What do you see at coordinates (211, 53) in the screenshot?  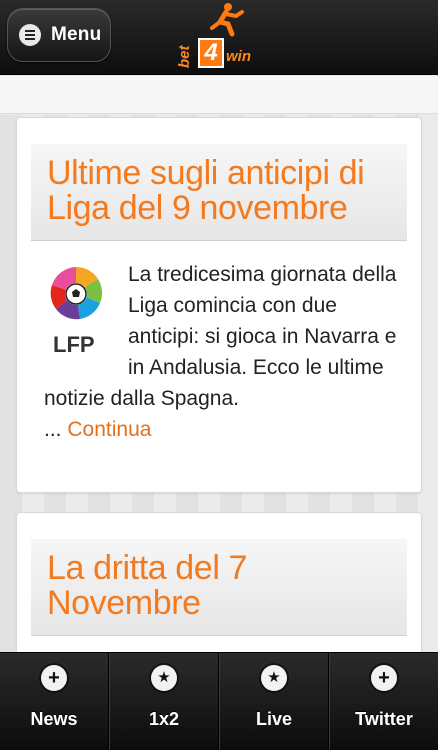 I see `logo-four-text: 4` at bounding box center [211, 53].